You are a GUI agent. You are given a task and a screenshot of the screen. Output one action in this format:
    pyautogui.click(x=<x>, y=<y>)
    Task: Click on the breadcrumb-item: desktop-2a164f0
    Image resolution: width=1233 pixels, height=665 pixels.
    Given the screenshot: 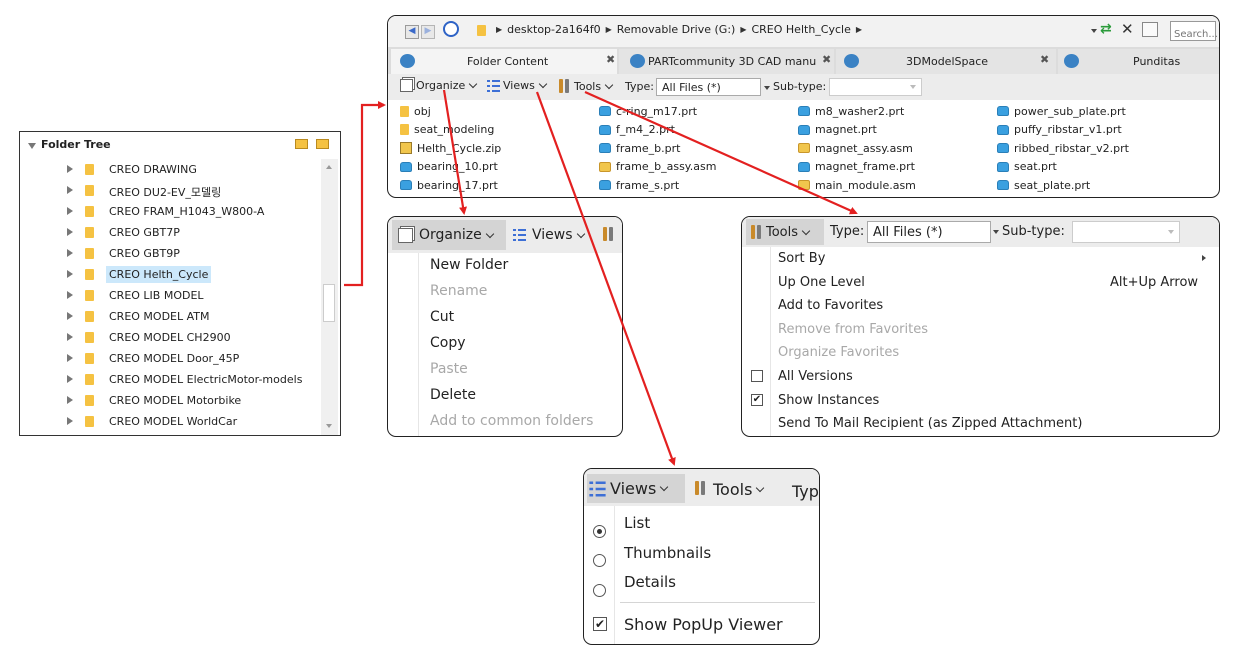 What is the action you would take?
    pyautogui.click(x=553, y=29)
    